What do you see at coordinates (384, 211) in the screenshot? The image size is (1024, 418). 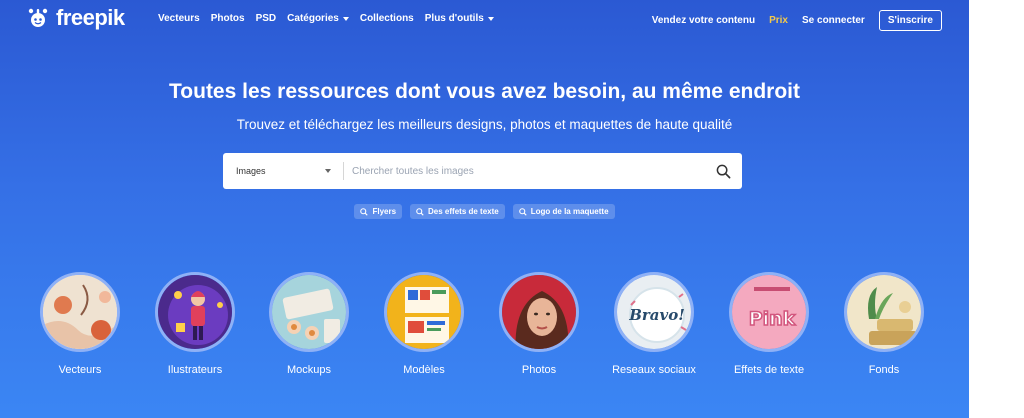 I see `suggestion-label: Flyers` at bounding box center [384, 211].